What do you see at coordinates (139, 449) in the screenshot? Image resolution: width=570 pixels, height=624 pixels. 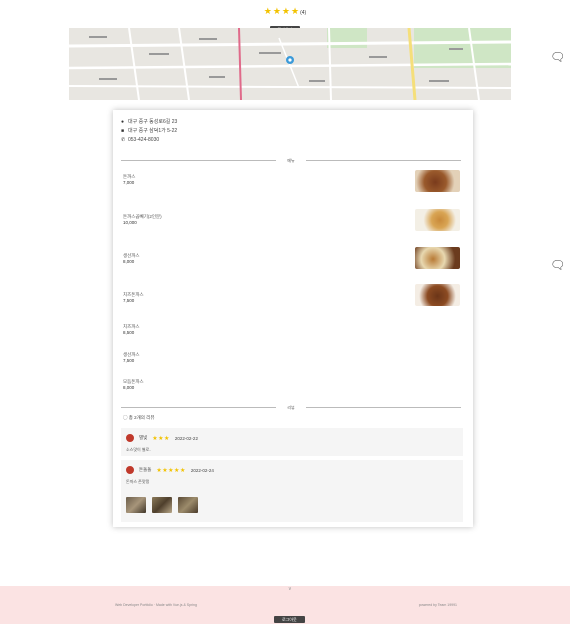 I see `review-text: 소스맛이 별로..` at bounding box center [139, 449].